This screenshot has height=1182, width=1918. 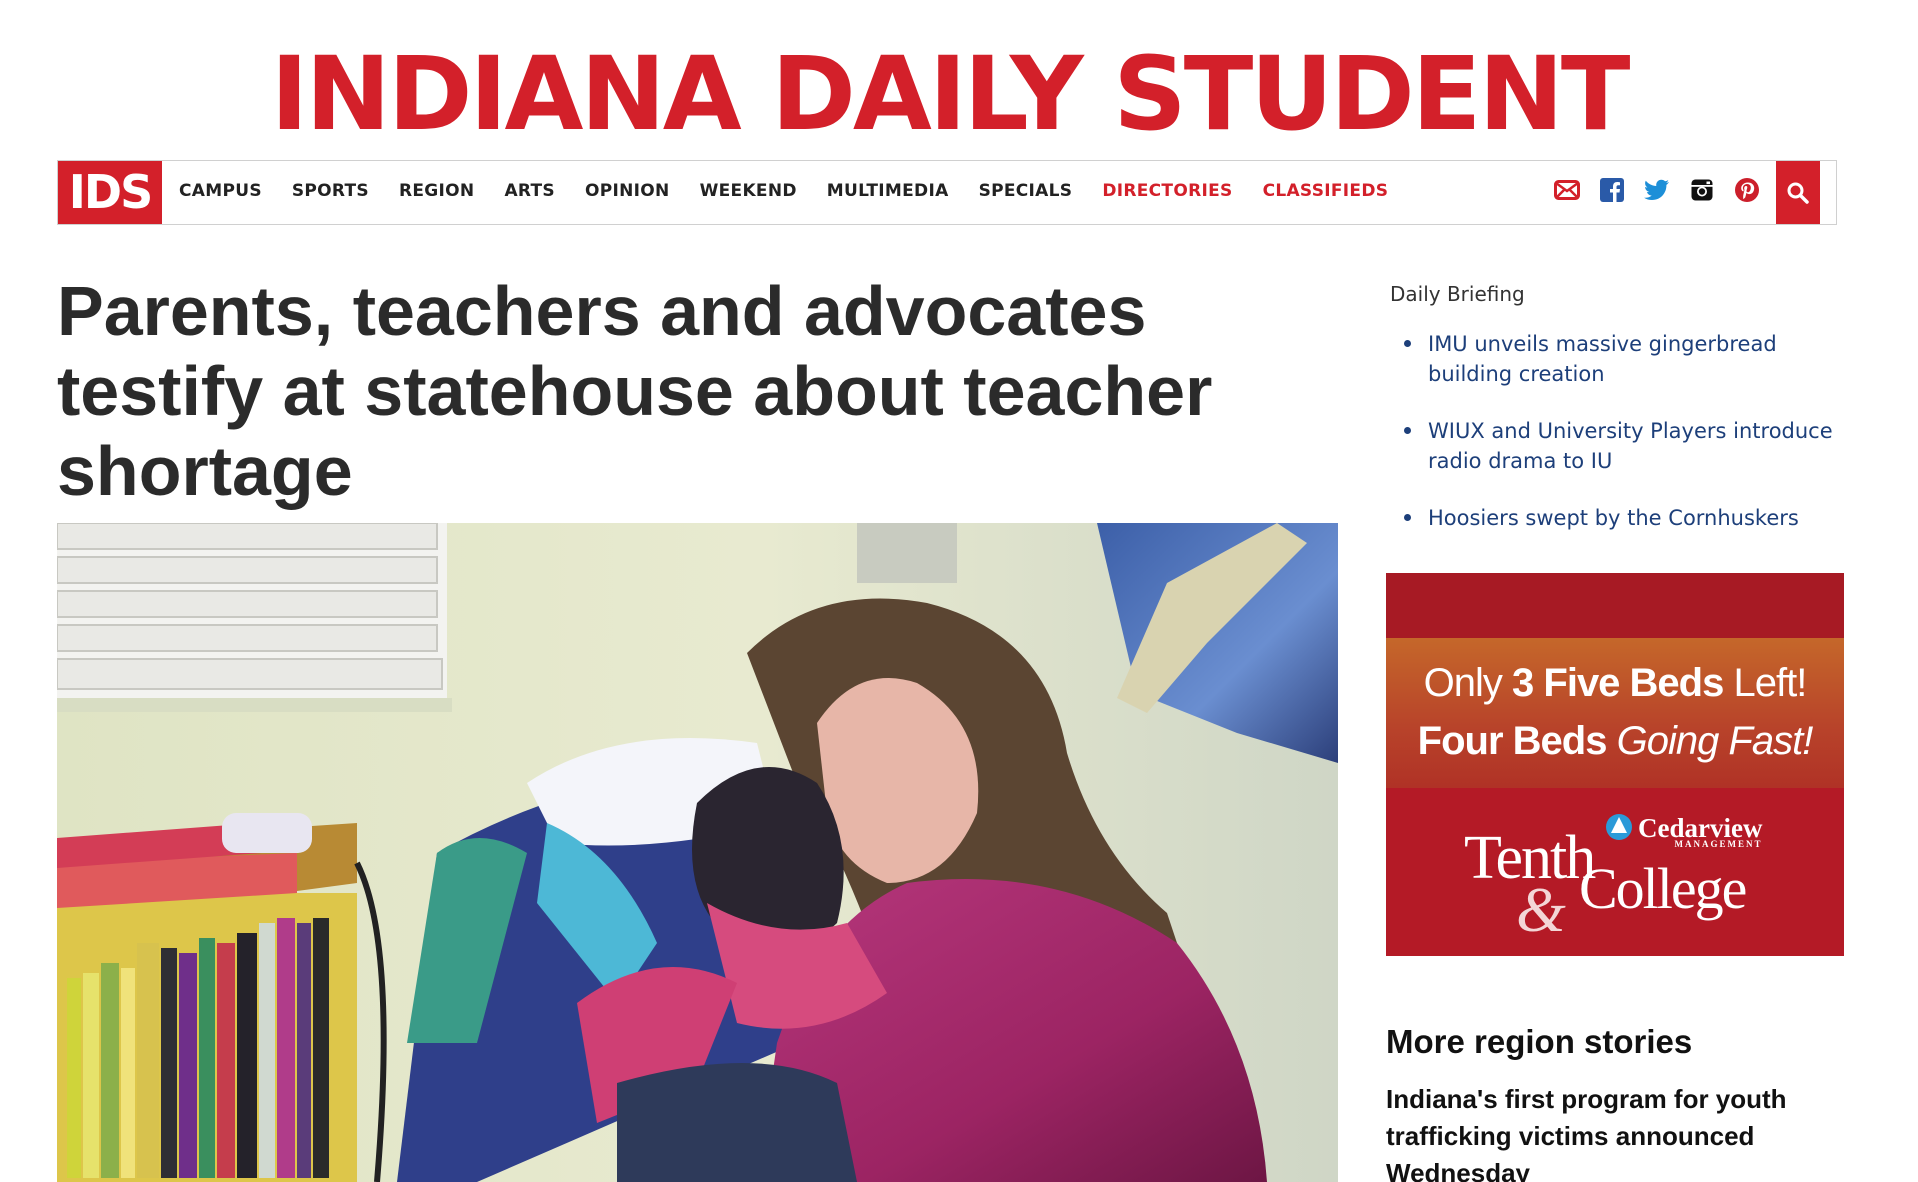 What do you see at coordinates (1700, 831) in the screenshot?
I see `ad-brand: Cedarview MANAGEMENT` at bounding box center [1700, 831].